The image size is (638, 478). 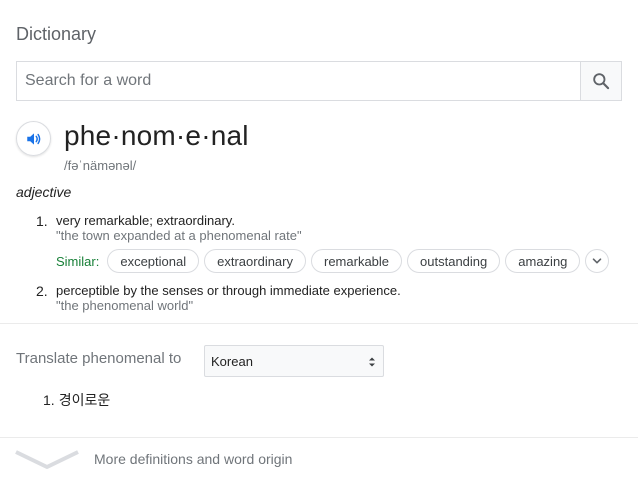 What do you see at coordinates (145, 220) in the screenshot?
I see `definition: very remarkable; extraordinary.` at bounding box center [145, 220].